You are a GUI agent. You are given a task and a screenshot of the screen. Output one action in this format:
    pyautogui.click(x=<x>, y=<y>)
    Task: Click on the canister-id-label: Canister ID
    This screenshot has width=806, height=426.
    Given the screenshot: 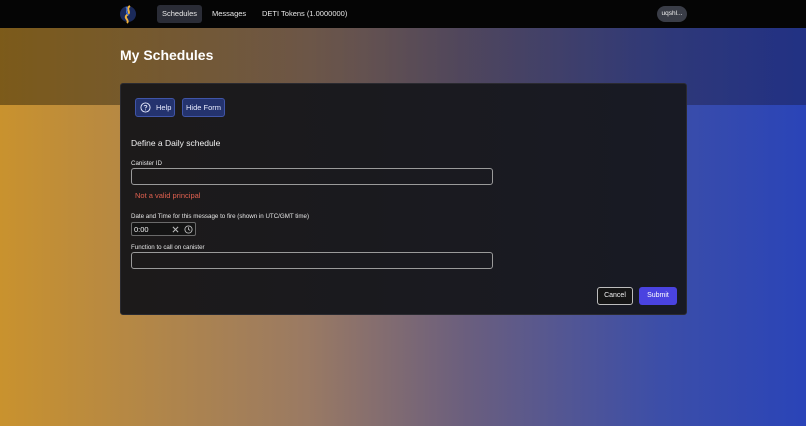 What is the action you would take?
    pyautogui.click(x=146, y=163)
    